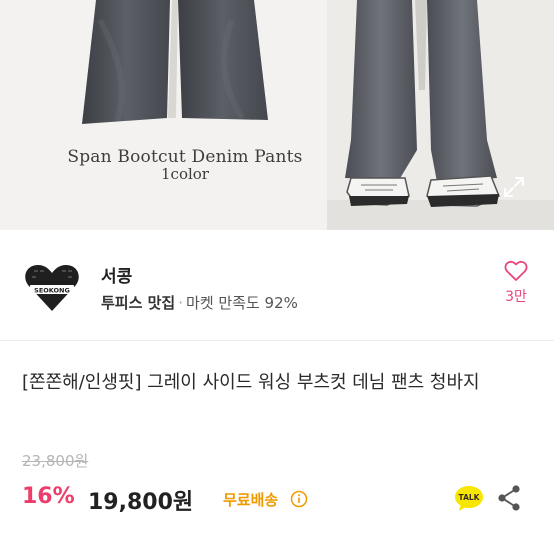  I want to click on free-shipping-label: 무료배송, so click(251, 500).